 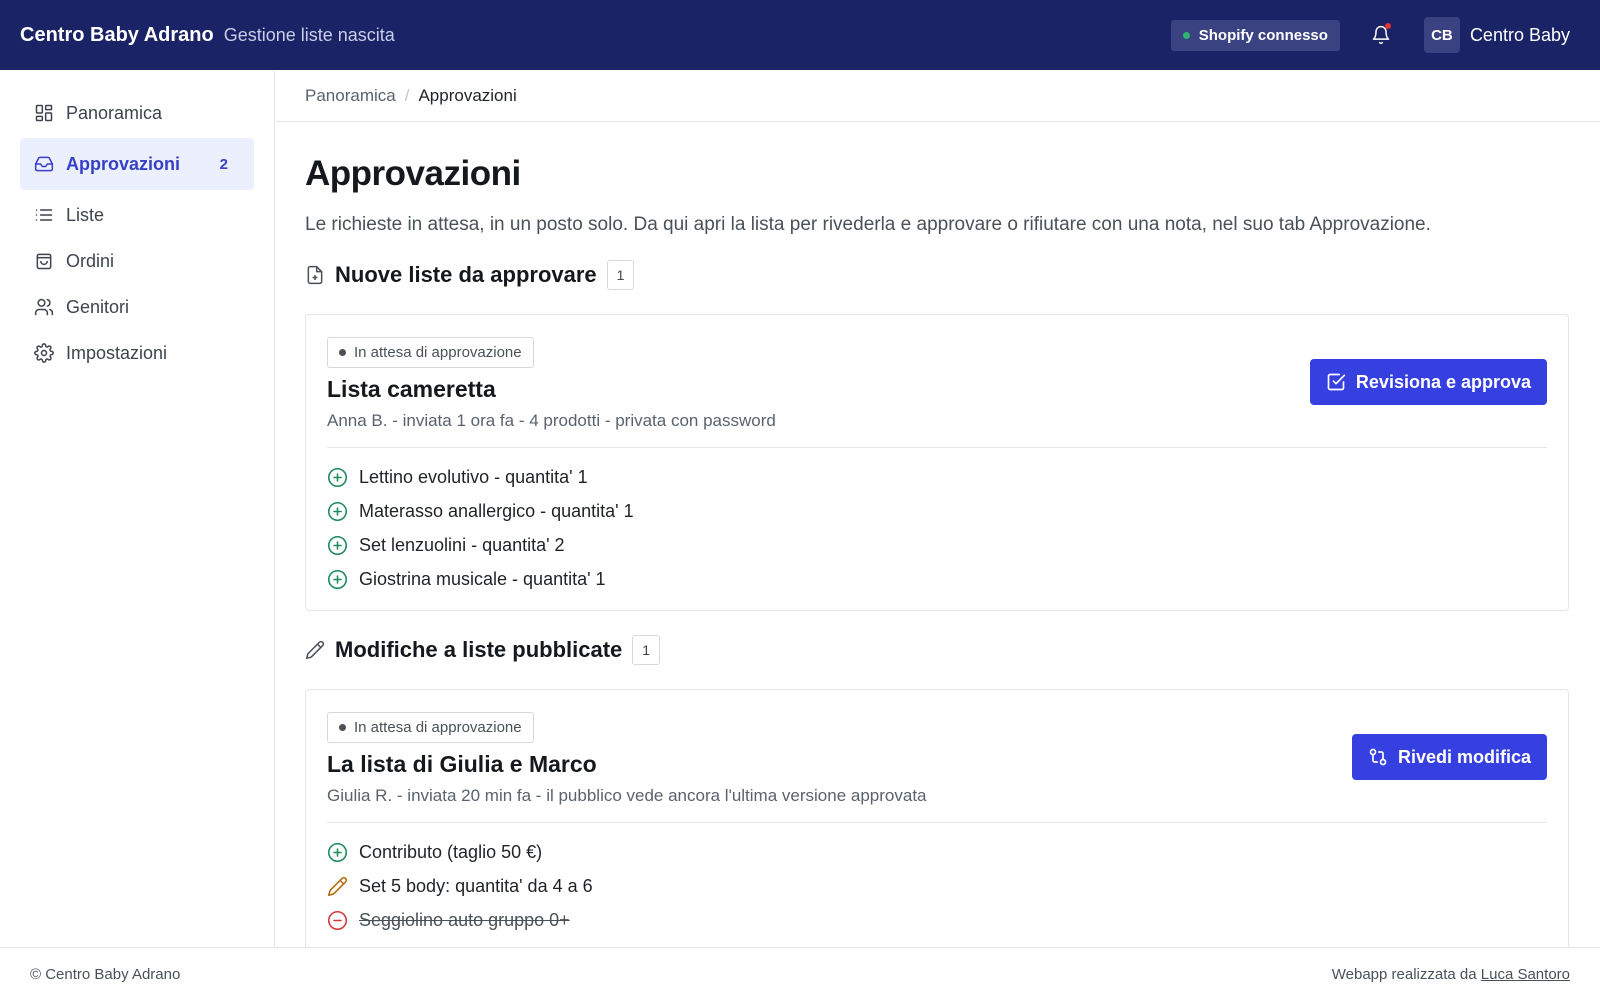 I want to click on sidebar-item-count: 2, so click(x=223, y=164).